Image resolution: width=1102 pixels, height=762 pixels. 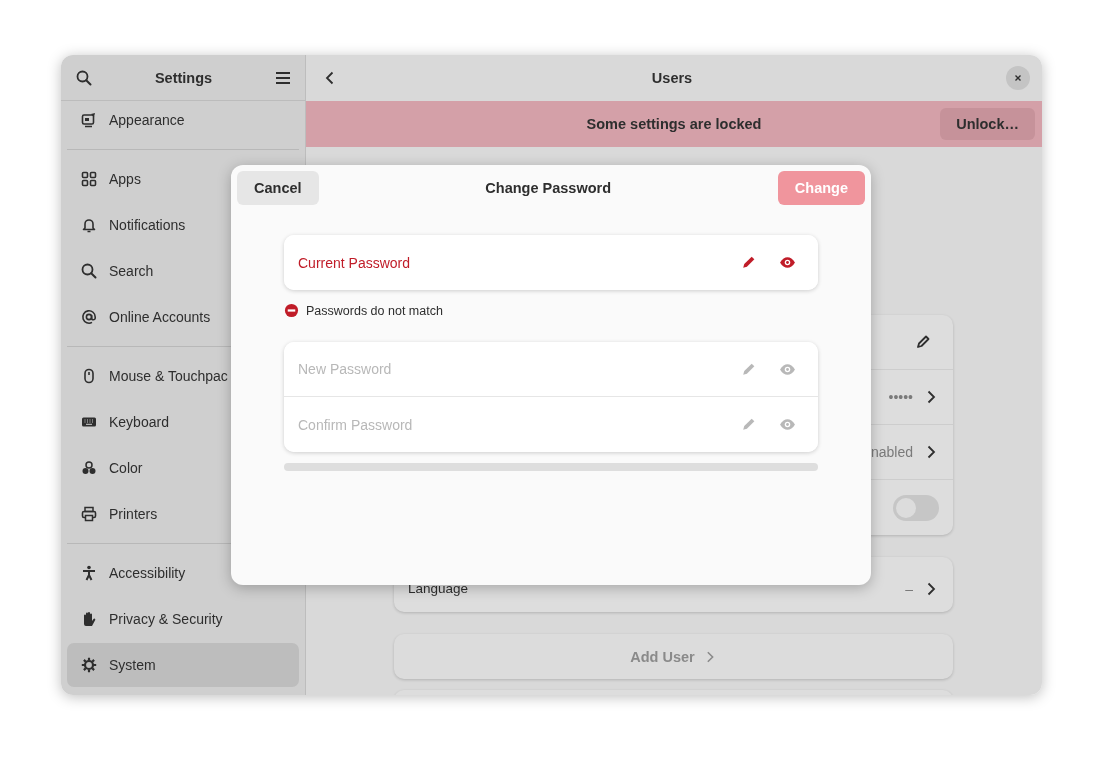 I want to click on printer-icon, so click(x=89, y=514).